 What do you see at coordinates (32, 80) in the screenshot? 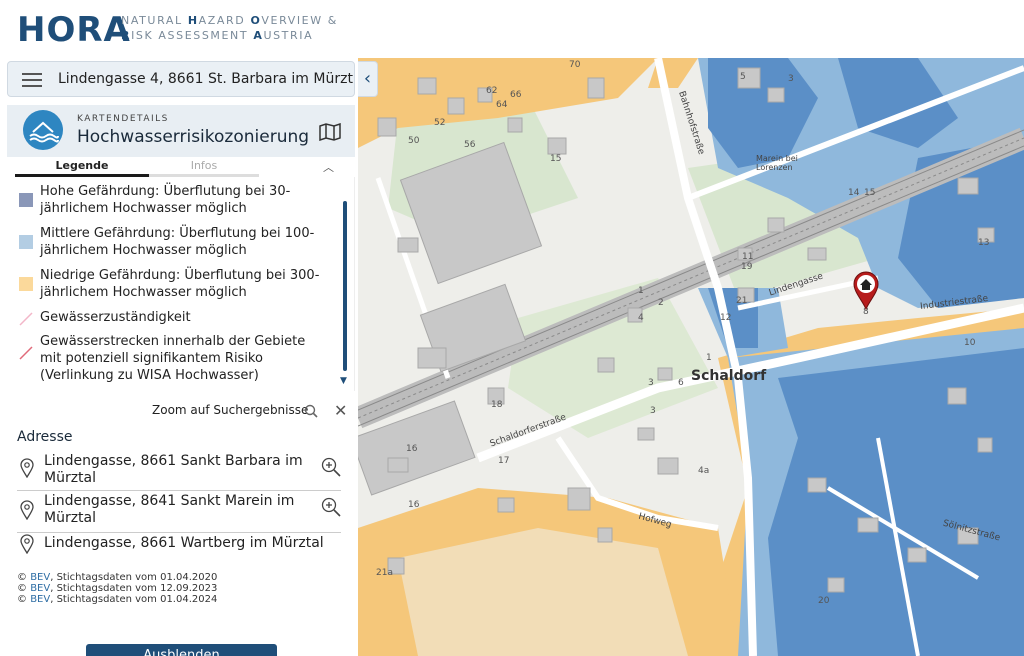
I see `hamburger-menu-icon` at bounding box center [32, 80].